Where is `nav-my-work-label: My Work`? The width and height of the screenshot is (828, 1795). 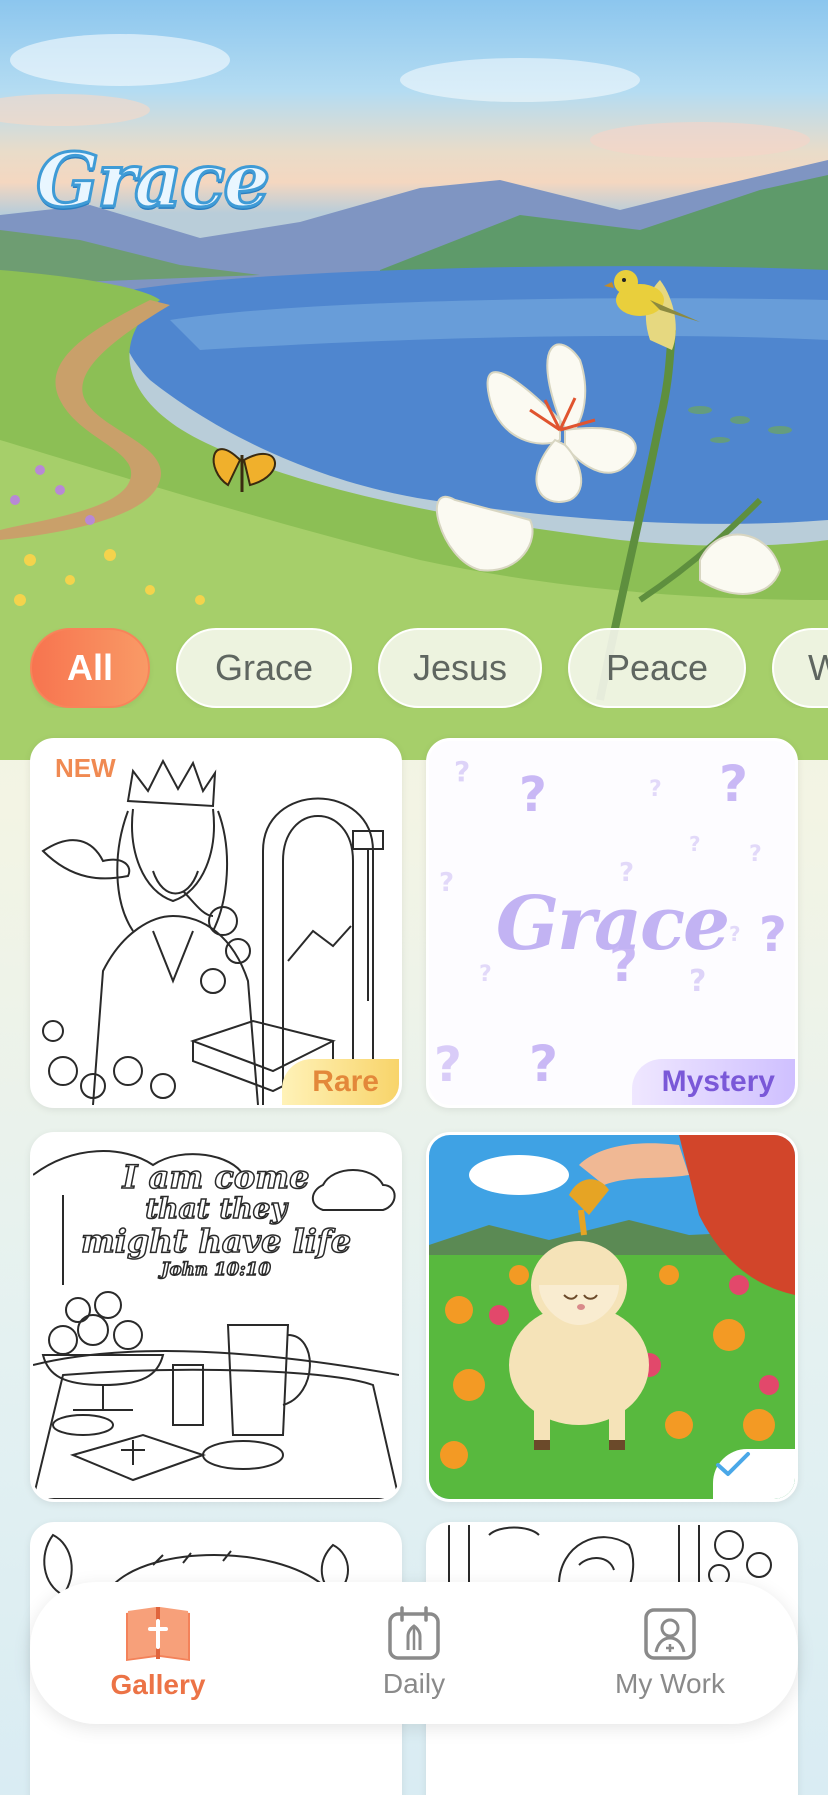
nav-my-work-label: My Work is located at coordinates (670, 1683).